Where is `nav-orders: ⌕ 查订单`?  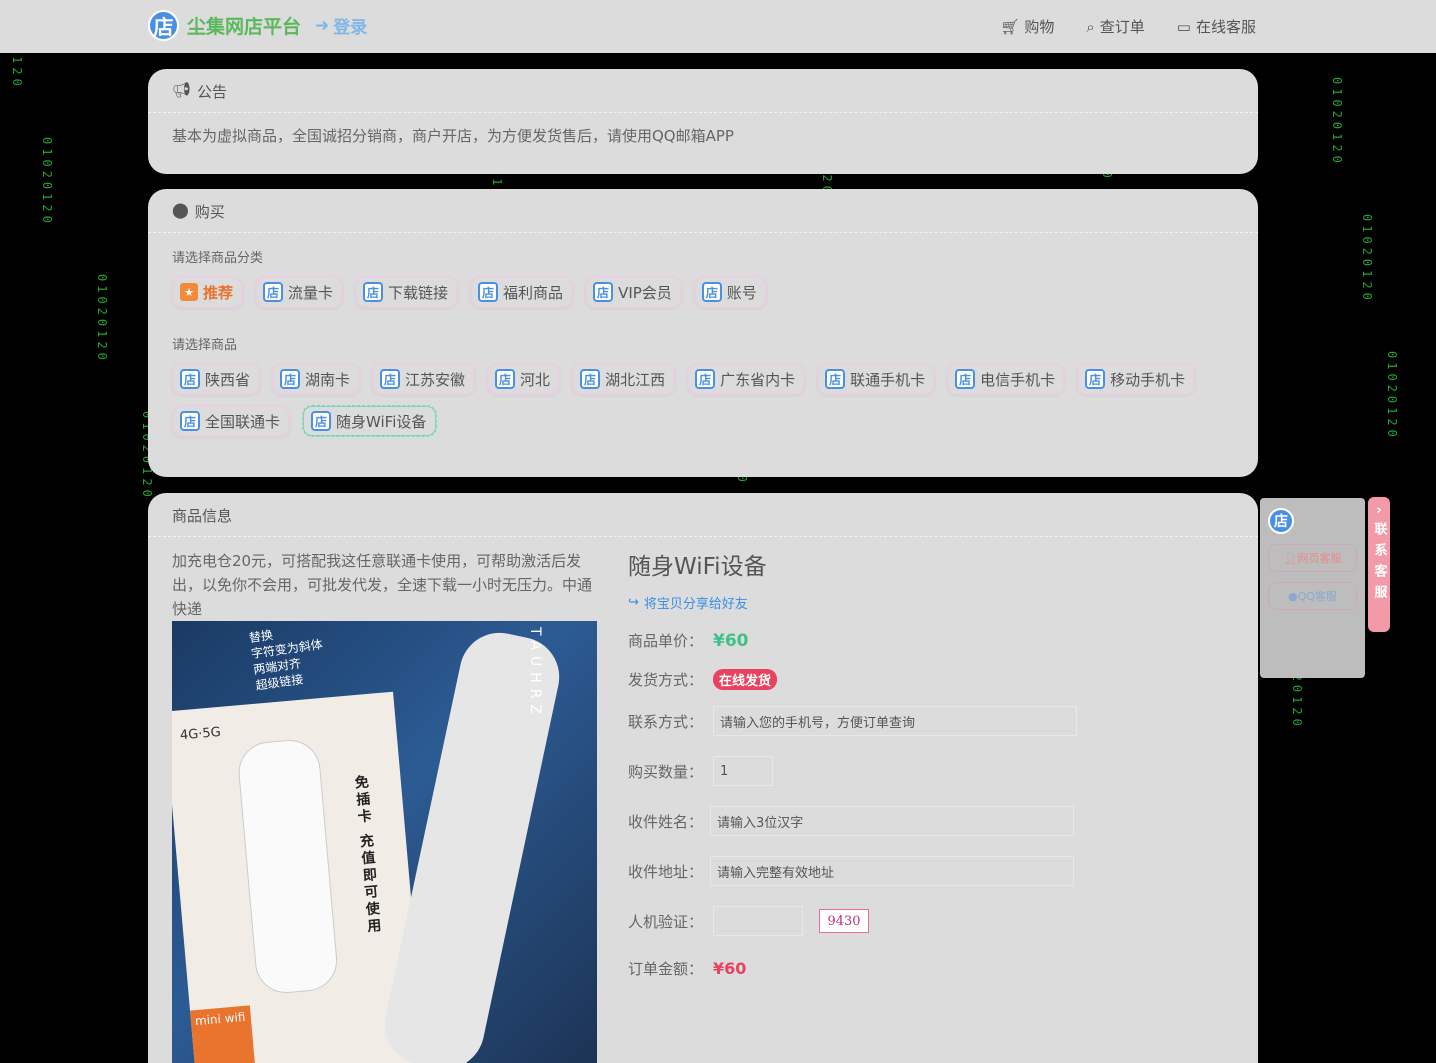 nav-orders: ⌕ 查订单 is located at coordinates (1115, 26).